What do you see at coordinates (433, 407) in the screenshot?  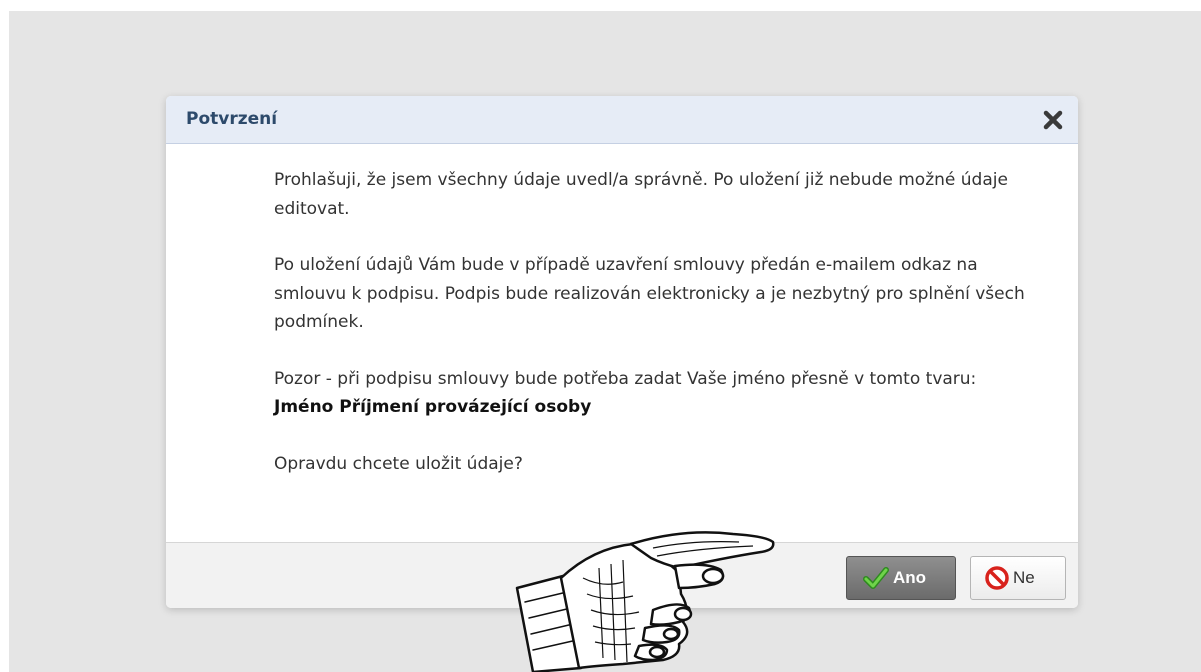 I see `required-name-format: Jméno Příjmení provázející osoby` at bounding box center [433, 407].